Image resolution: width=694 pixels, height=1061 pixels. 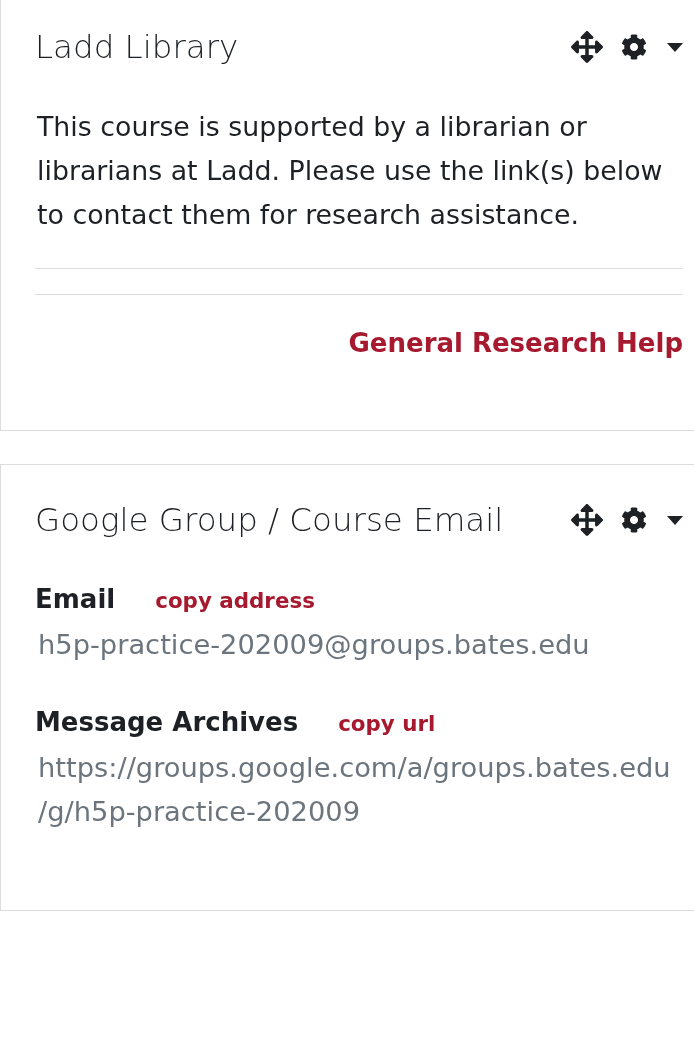 I want to click on block-title: Google Group / Course Email, so click(x=269, y=520).